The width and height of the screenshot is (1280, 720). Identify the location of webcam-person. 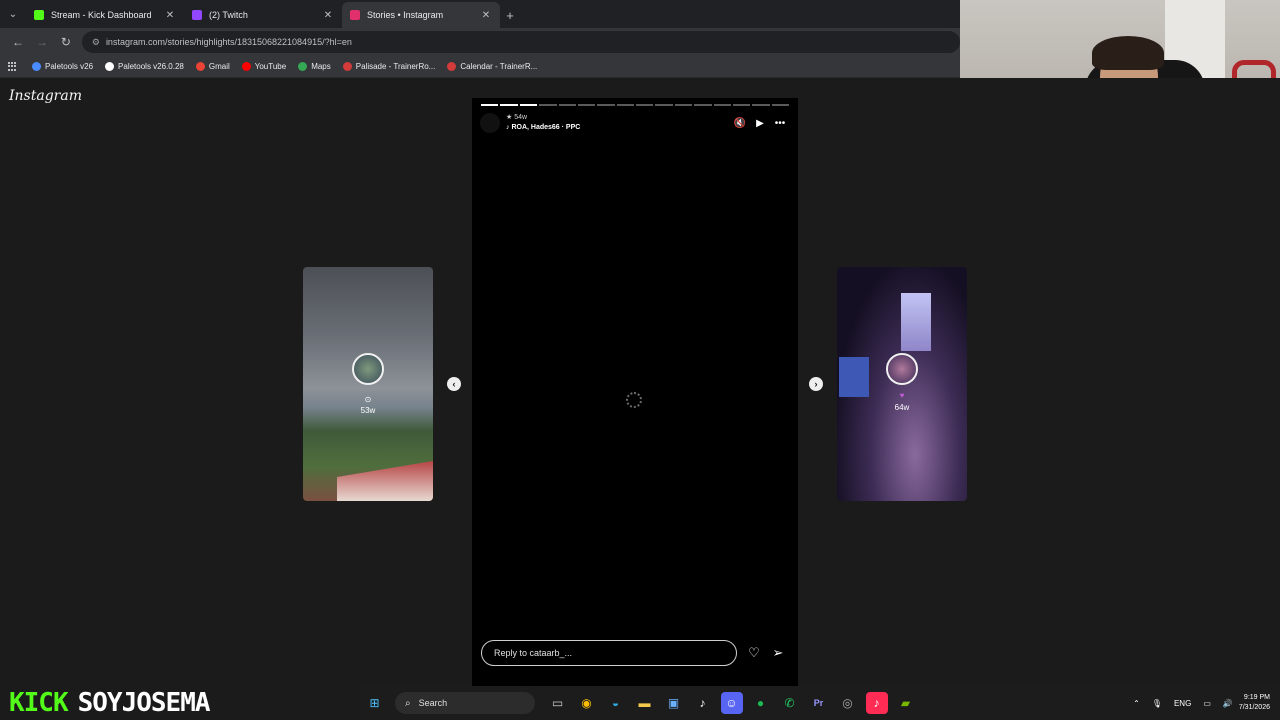
(1128, 53).